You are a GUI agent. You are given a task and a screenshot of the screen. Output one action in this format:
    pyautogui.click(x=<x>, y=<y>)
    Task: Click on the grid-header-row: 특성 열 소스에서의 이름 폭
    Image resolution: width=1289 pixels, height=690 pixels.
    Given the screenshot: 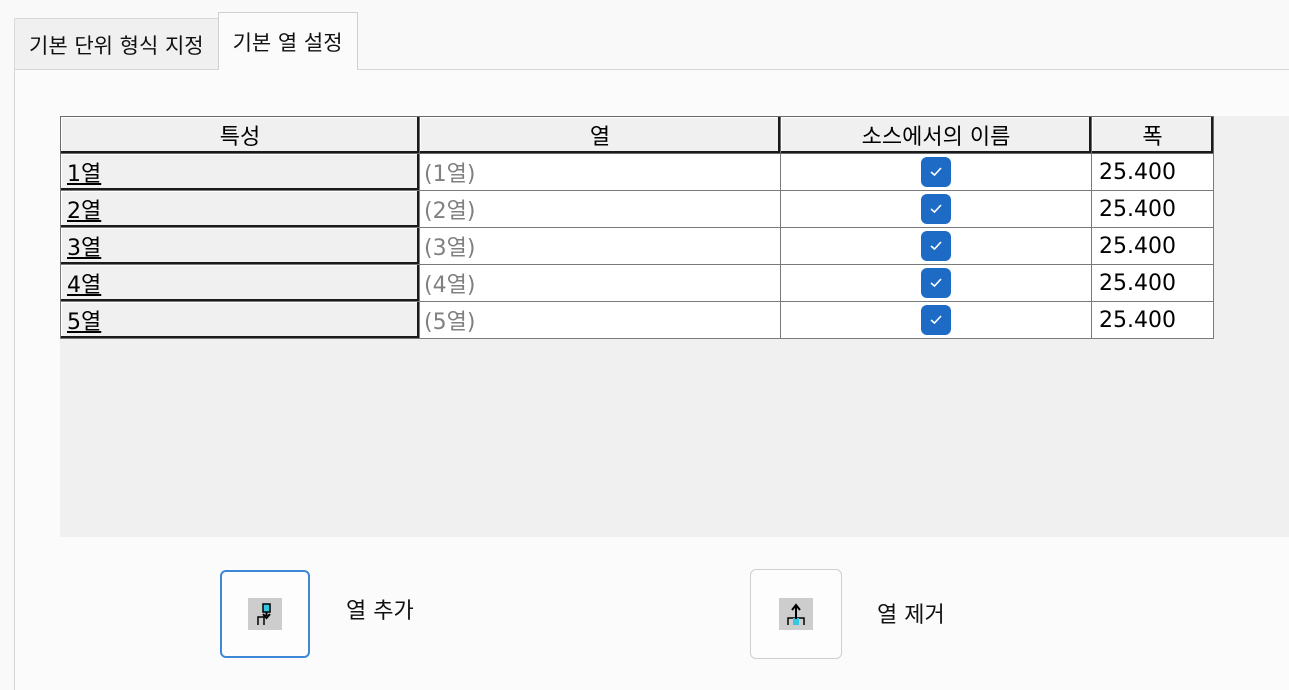 What is the action you would take?
    pyautogui.click(x=637, y=135)
    